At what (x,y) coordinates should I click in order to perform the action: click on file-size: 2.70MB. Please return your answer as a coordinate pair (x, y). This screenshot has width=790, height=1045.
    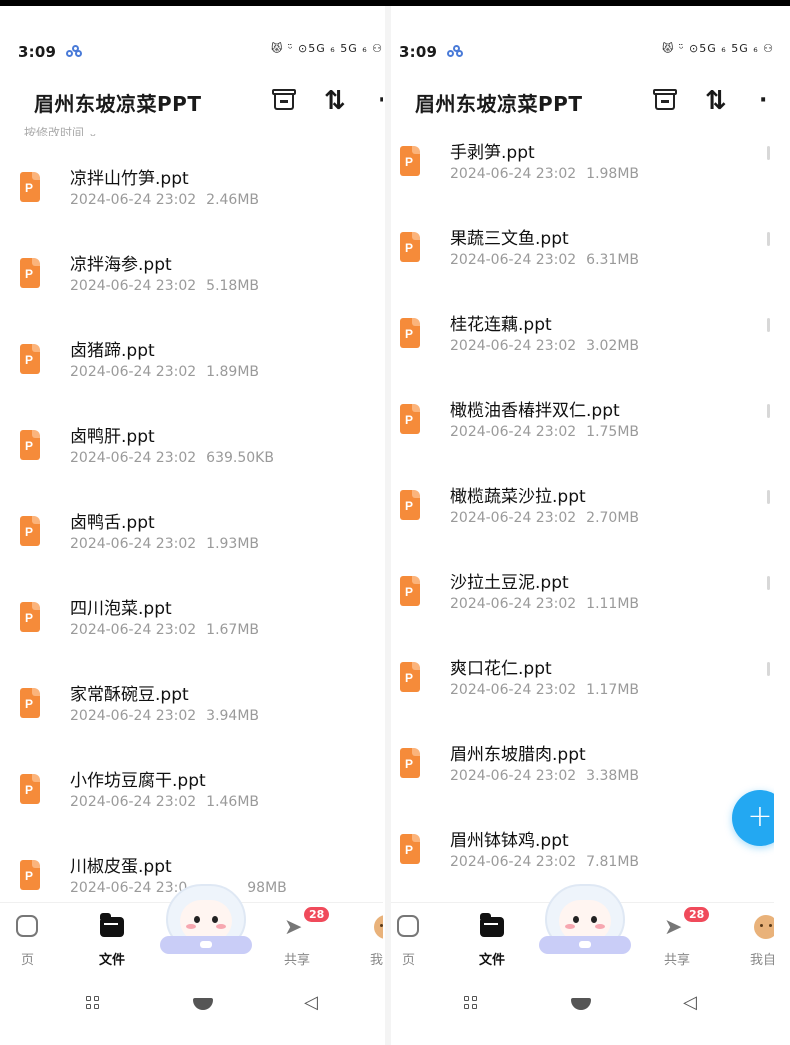
    Looking at the image, I should click on (613, 518).